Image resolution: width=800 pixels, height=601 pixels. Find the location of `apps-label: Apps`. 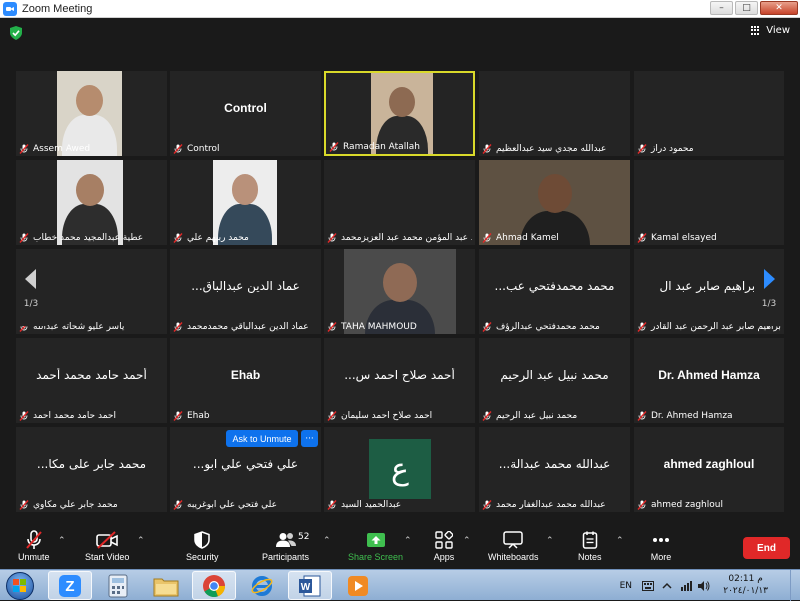

apps-label: Apps is located at coordinates (444, 557).